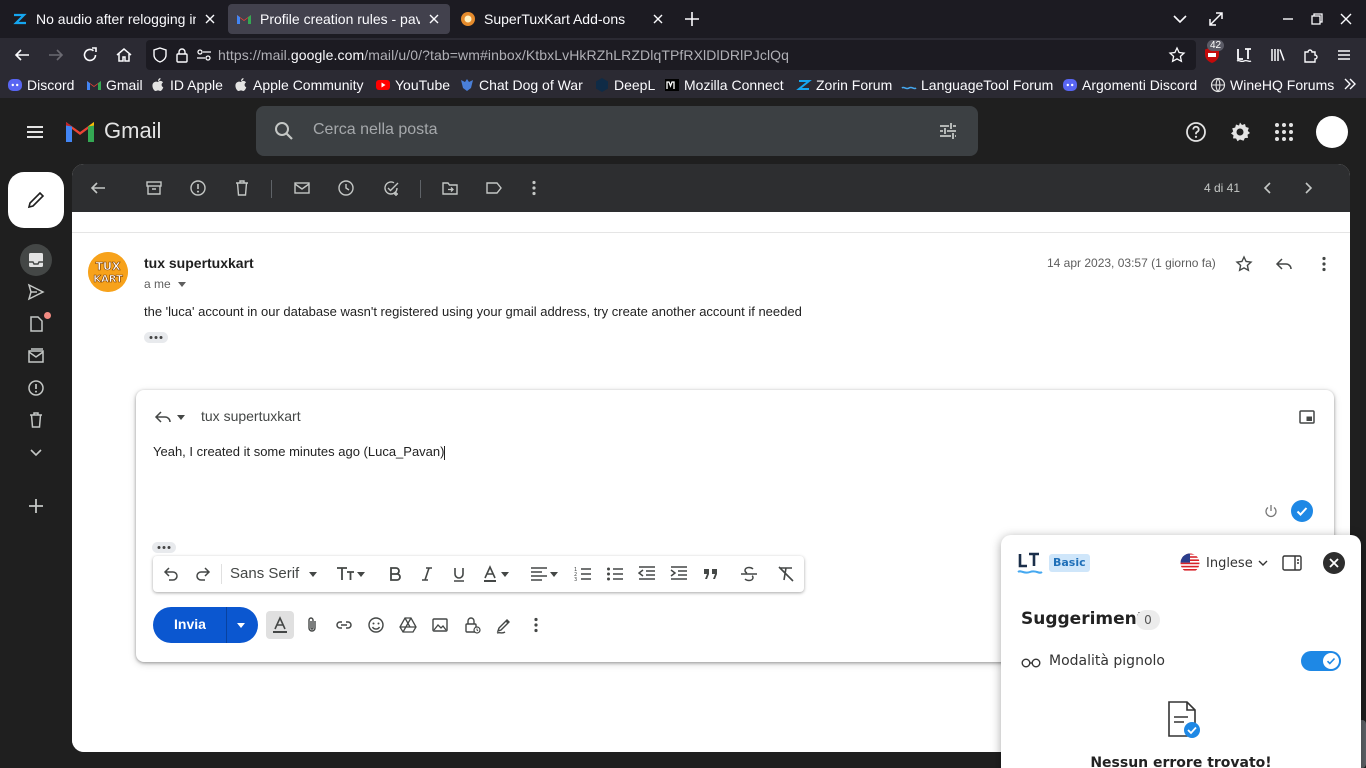  Describe the element at coordinates (1272, 85) in the screenshot. I see `bookmark-winehq-forums: WineHQ Forums` at that location.